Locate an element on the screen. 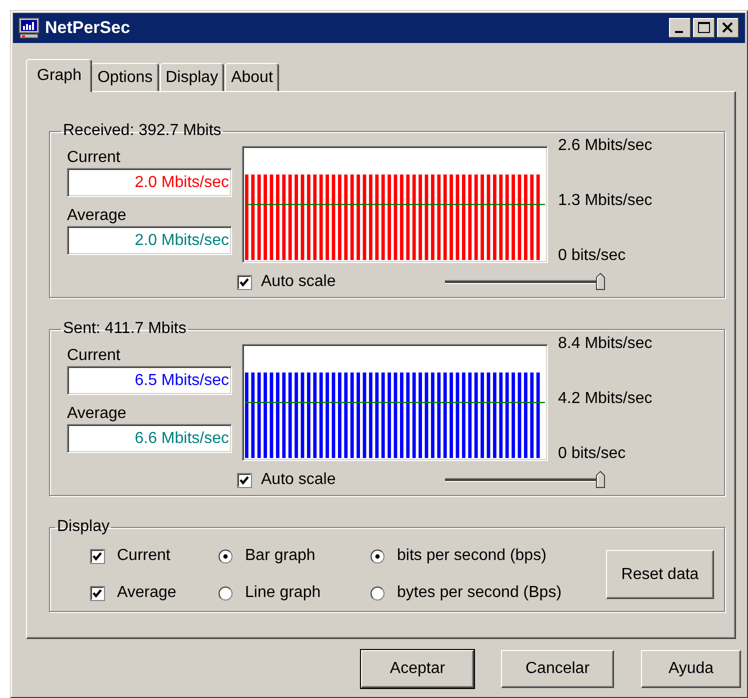 This screenshot has height=698, width=748. current-rate-field: 6.5 Mbits/sec is located at coordinates (149, 380).